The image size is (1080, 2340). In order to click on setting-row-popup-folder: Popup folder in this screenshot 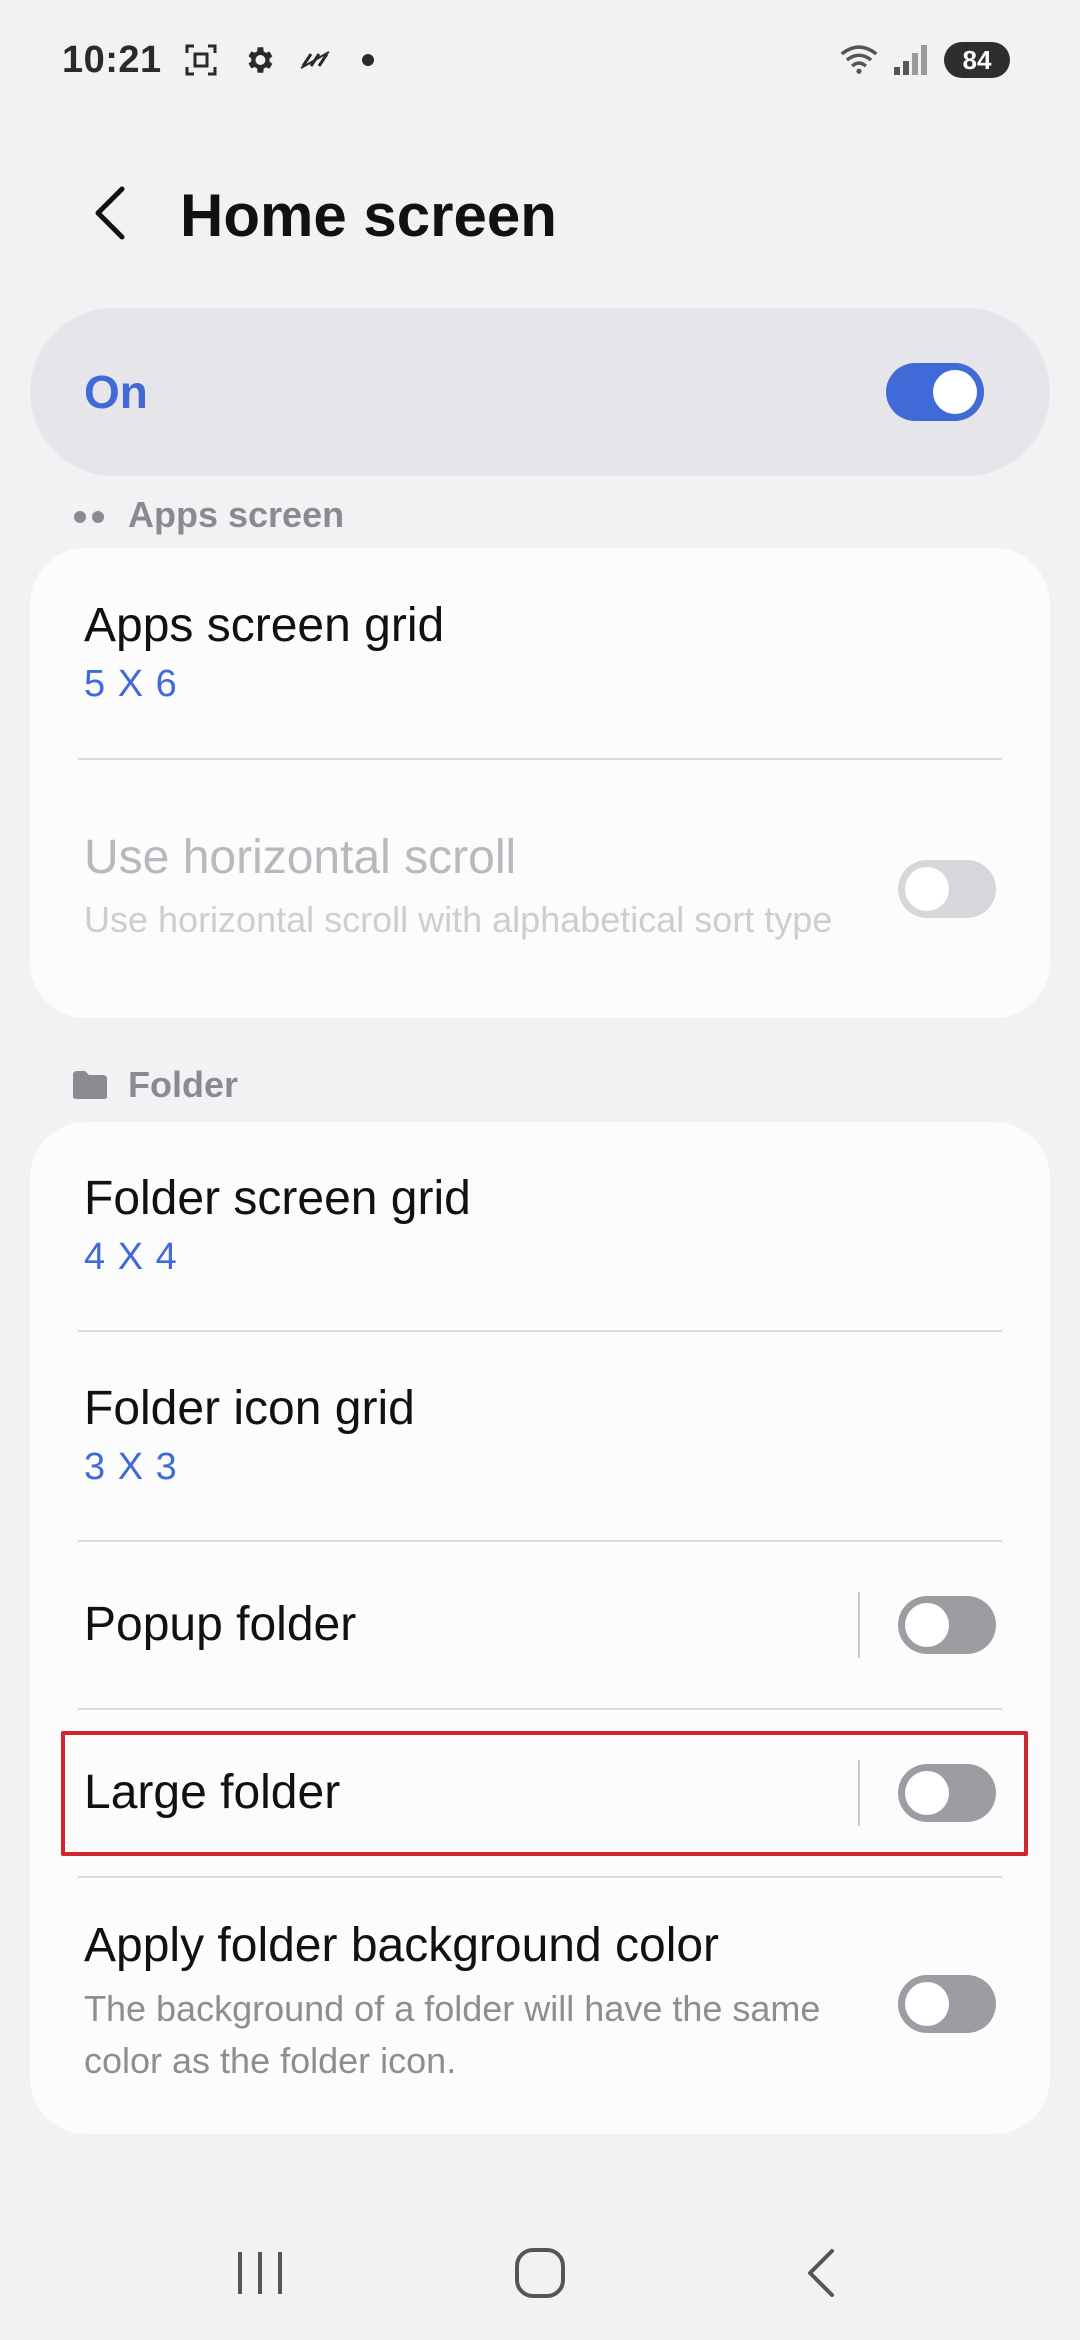, I will do `click(540, 1625)`.